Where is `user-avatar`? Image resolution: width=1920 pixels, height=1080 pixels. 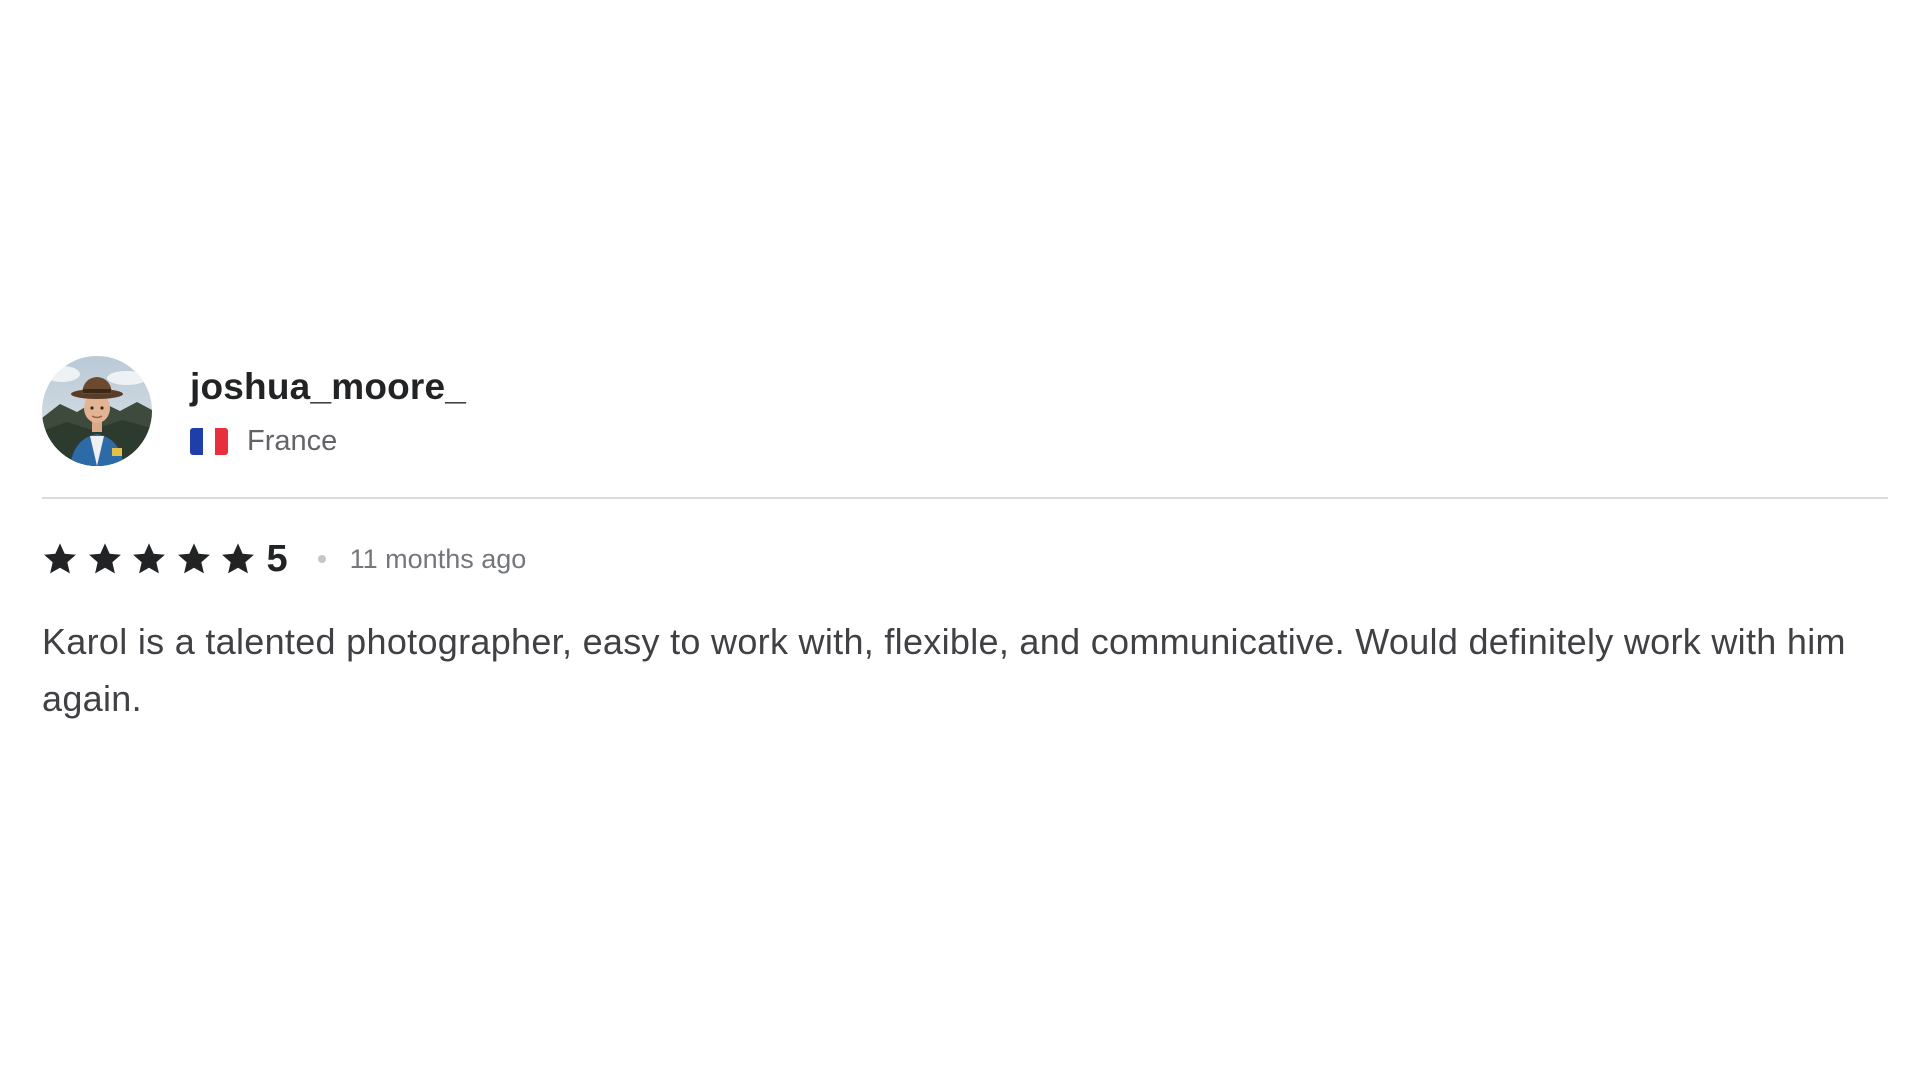 user-avatar is located at coordinates (97, 411).